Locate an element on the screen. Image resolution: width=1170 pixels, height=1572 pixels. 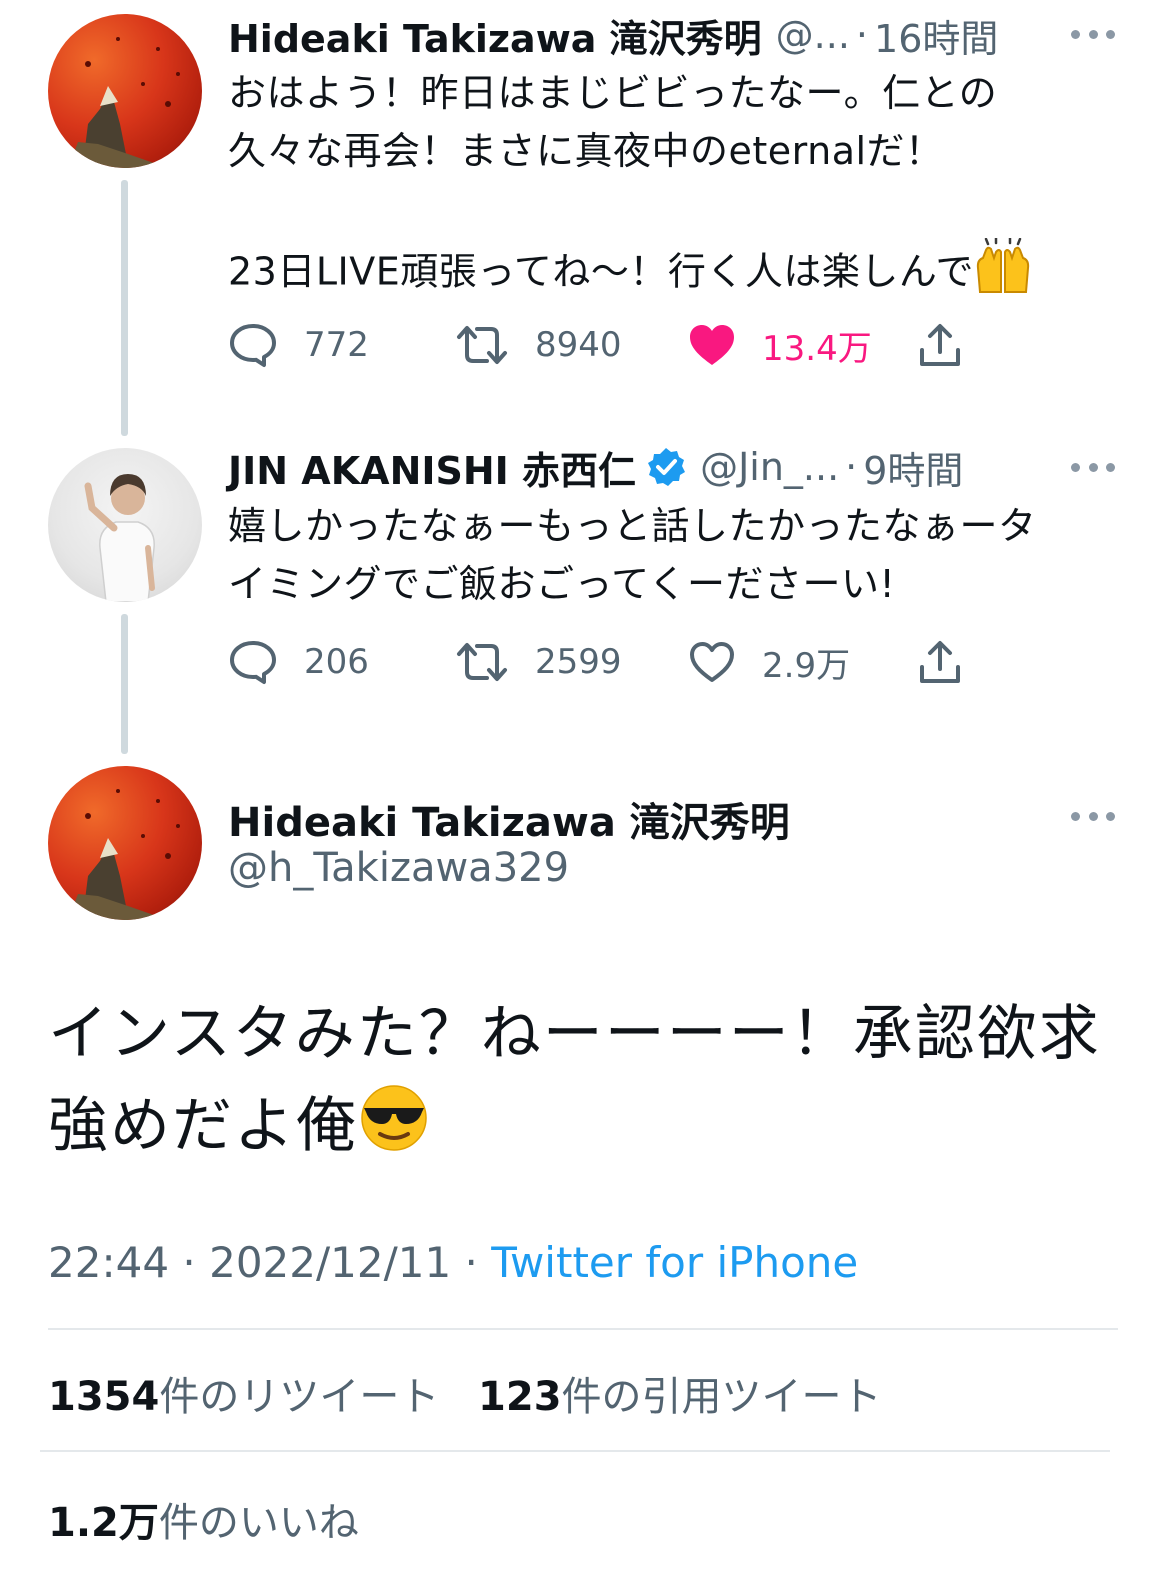
tweet-text-line: おはよう！昨日はまじビビったなー。仁との is located at coordinates (613, 93).